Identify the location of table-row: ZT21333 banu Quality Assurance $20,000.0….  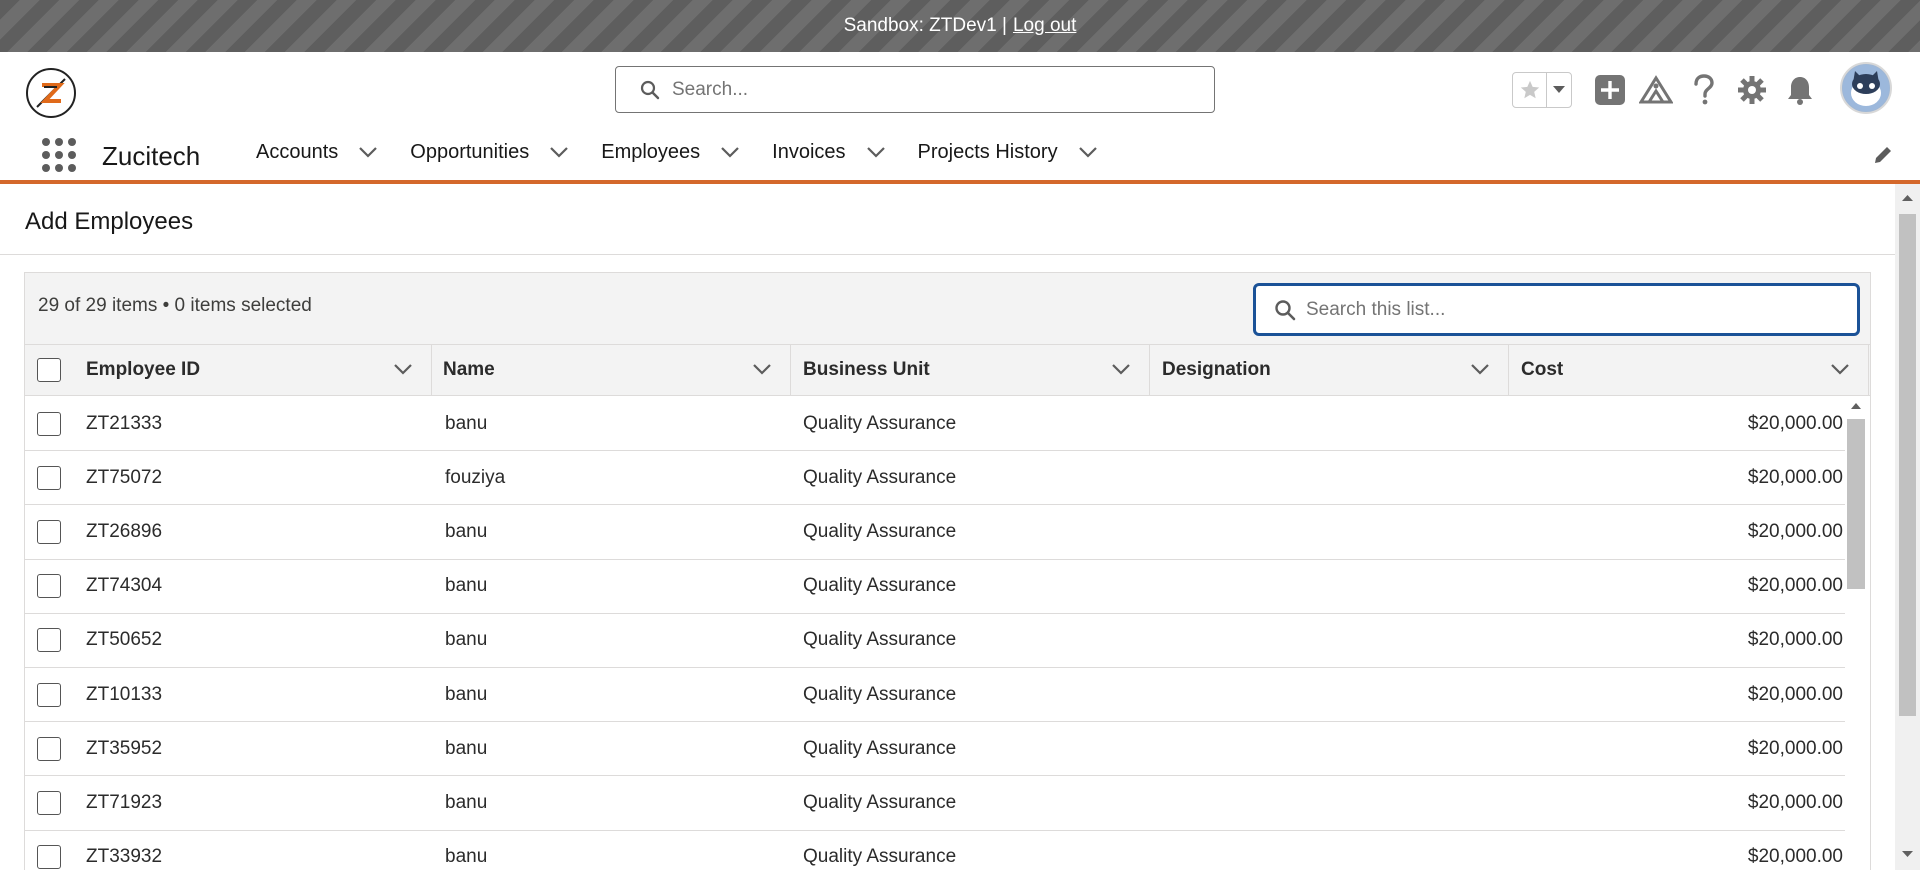
(935, 424).